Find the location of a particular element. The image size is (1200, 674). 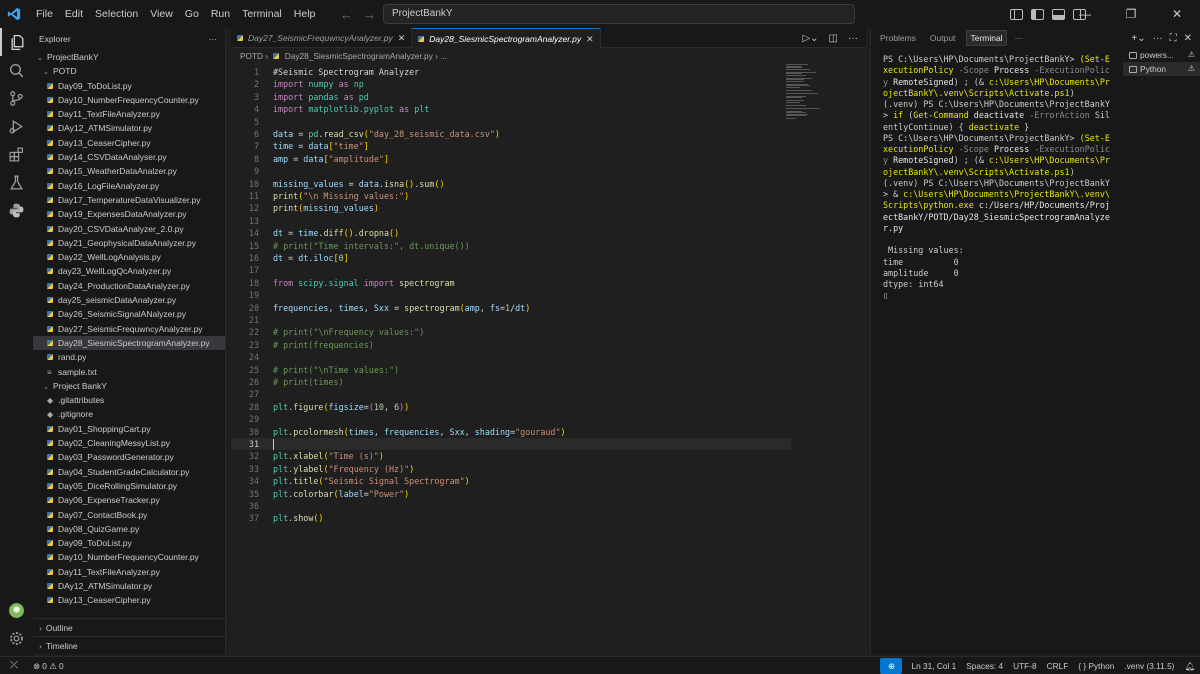

python-icon is located at coordinates (16, 210).